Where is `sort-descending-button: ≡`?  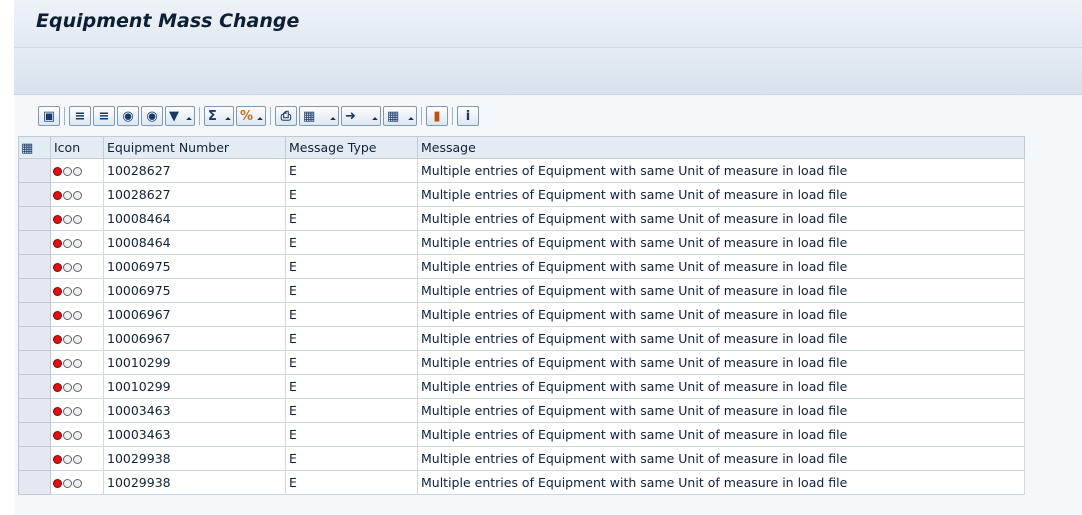
sort-descending-button: ≡ is located at coordinates (104, 116).